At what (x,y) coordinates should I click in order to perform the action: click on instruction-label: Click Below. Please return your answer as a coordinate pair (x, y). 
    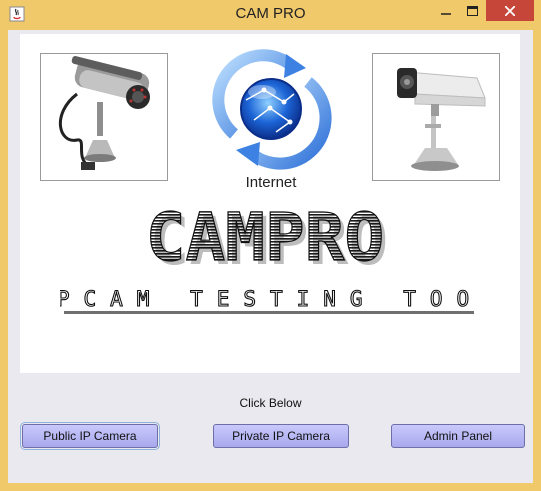
    Looking at the image, I should click on (270, 403).